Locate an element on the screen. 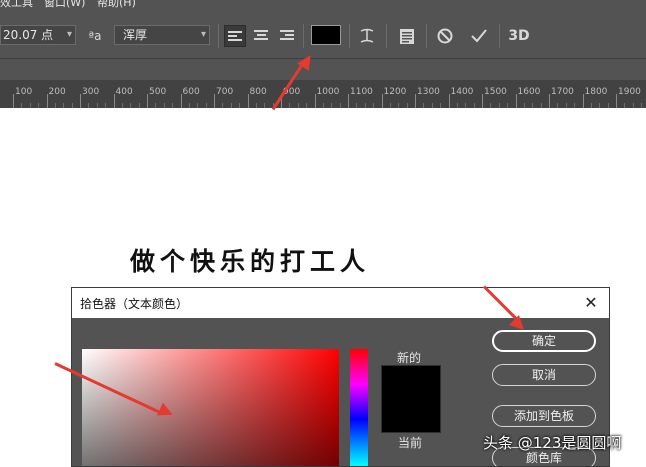  ruler-label: 400 is located at coordinates (124, 92).